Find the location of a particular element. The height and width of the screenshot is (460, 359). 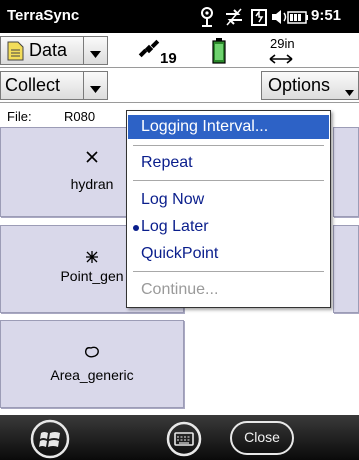

menu-item-quickpoint: QuickPoint is located at coordinates (228, 254).